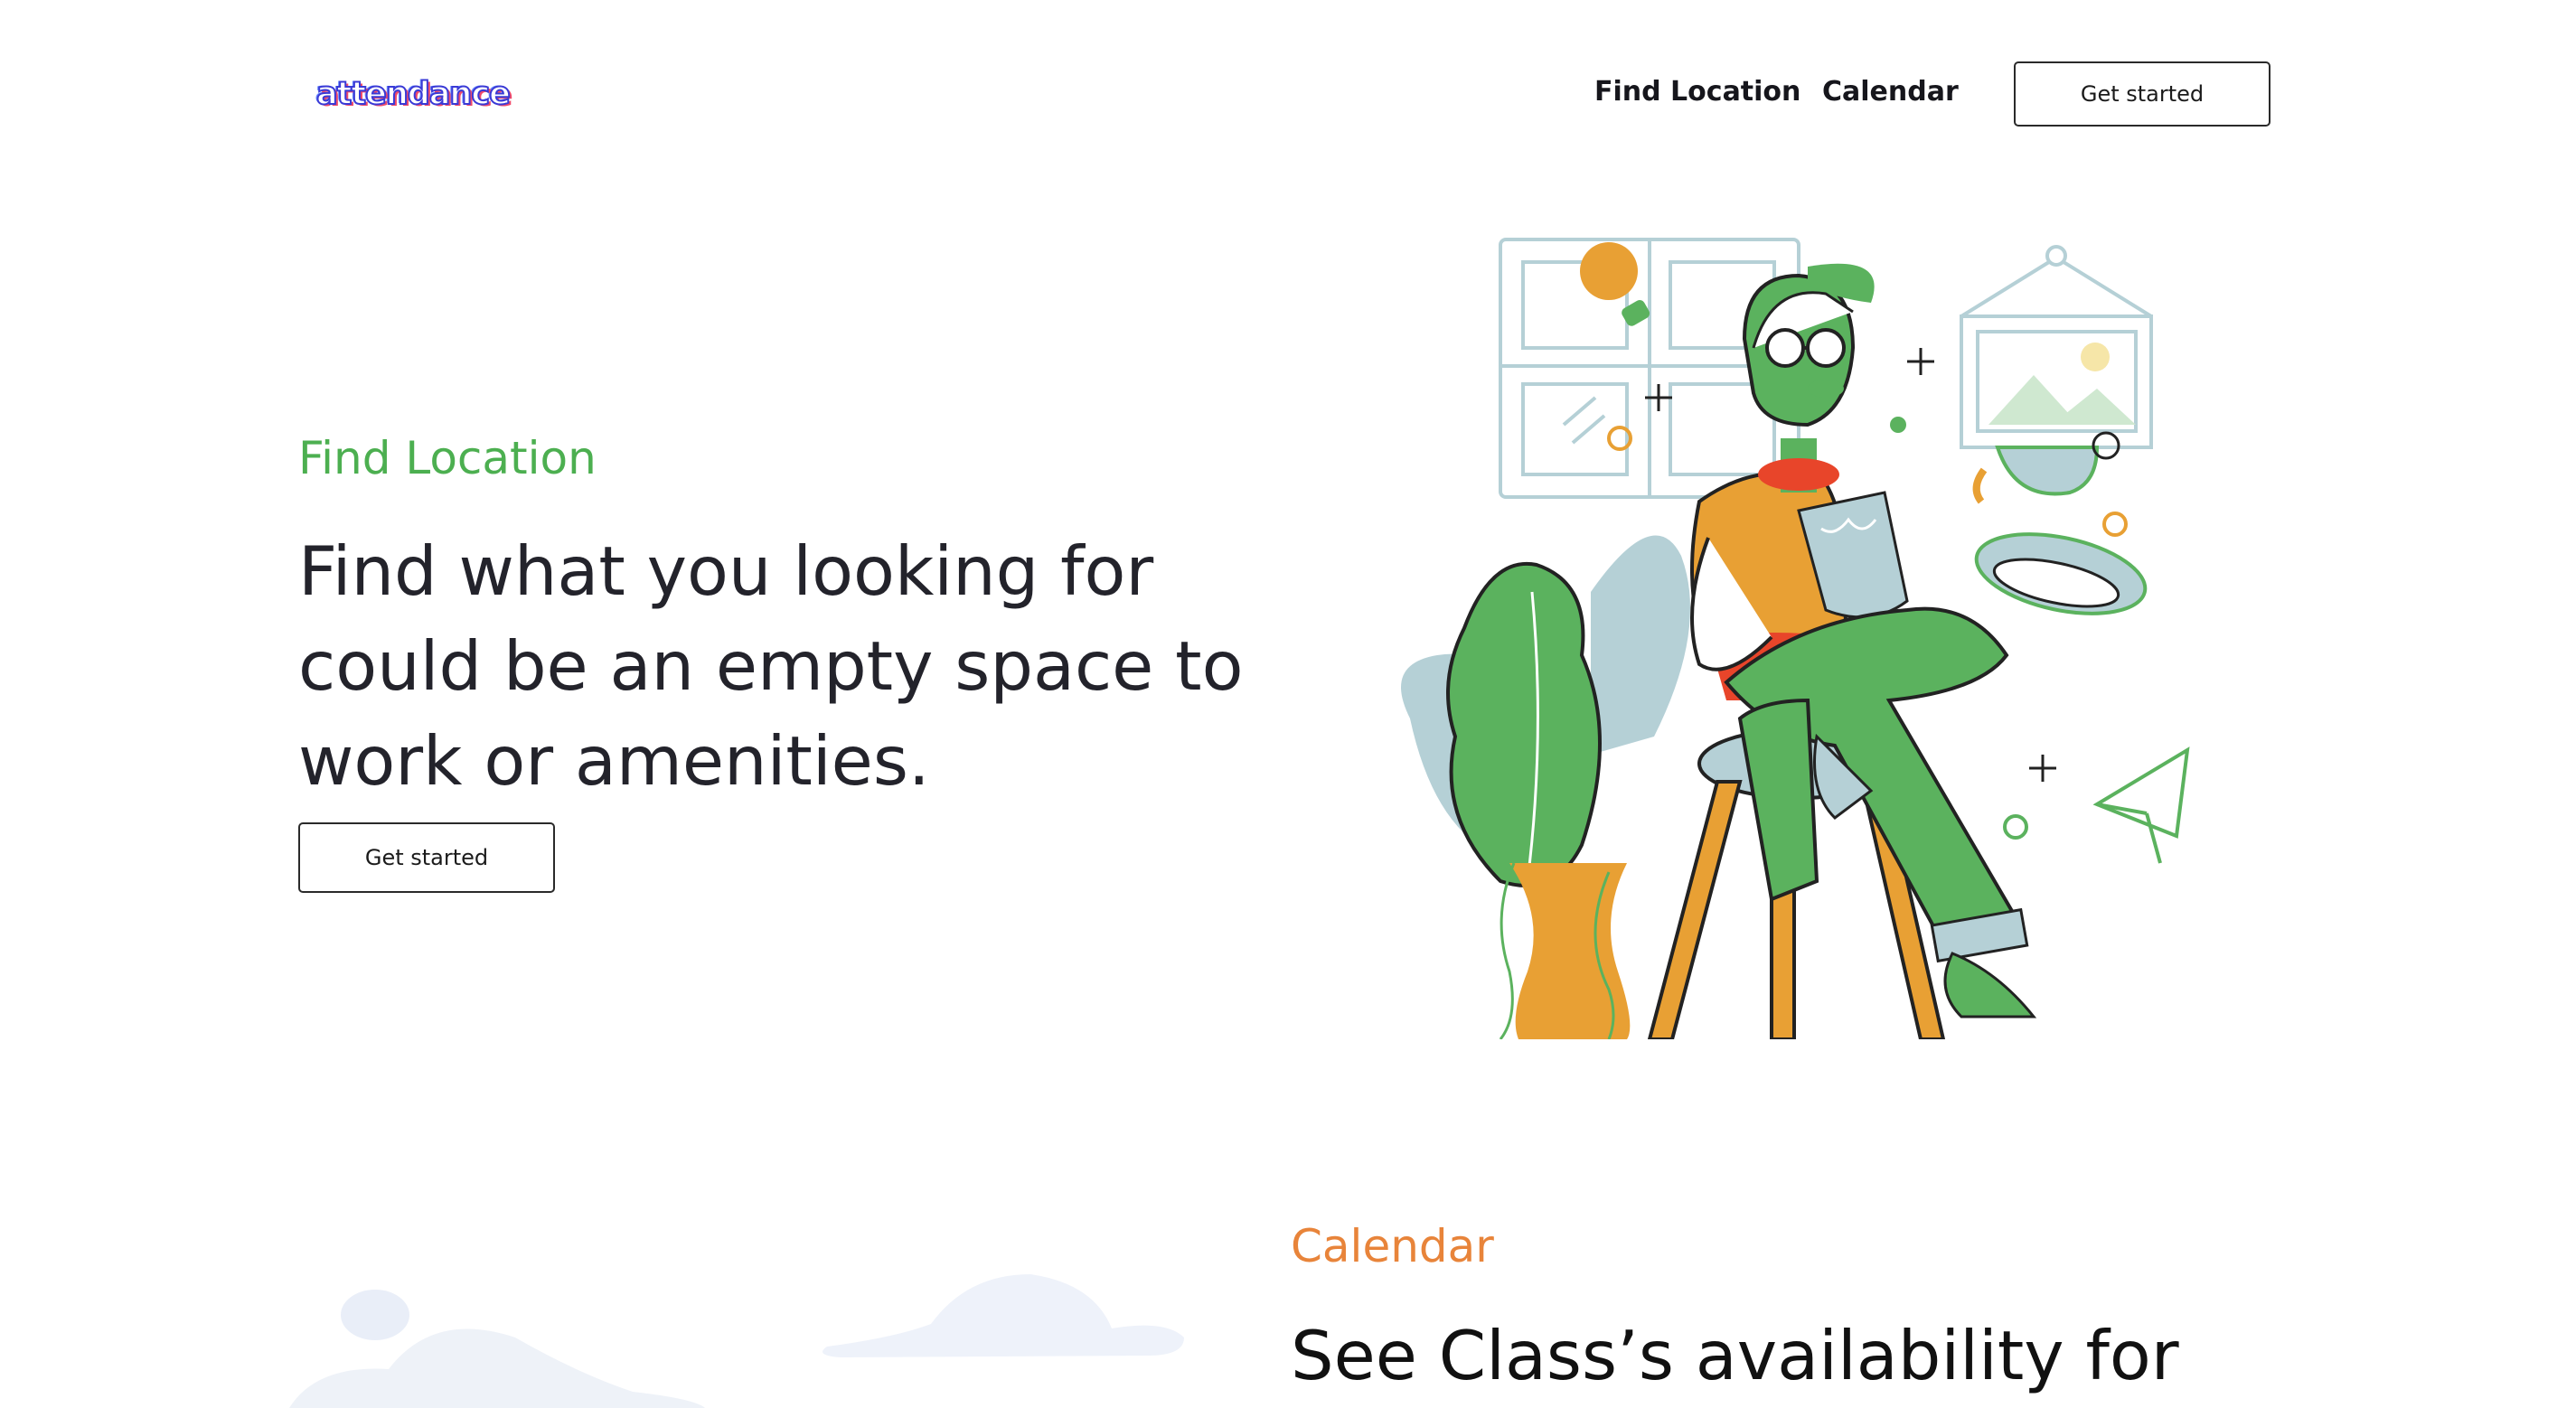 The image size is (2576, 1408). Describe the element at coordinates (1392, 1246) in the screenshot. I see `calendar-eyebrow: Calendar` at that location.